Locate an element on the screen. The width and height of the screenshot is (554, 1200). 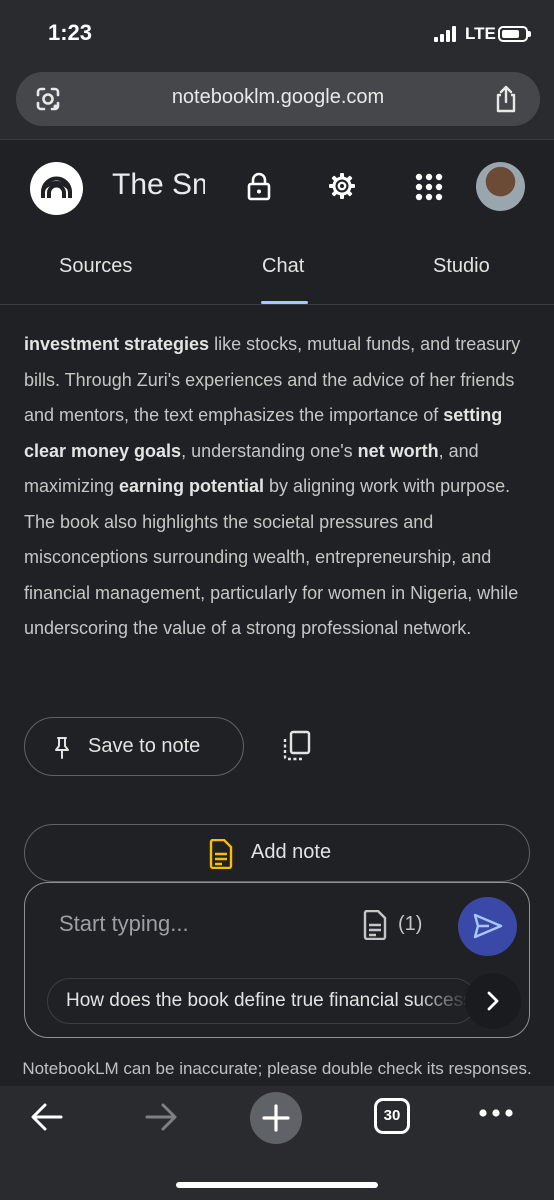
send-button is located at coordinates (487, 926).